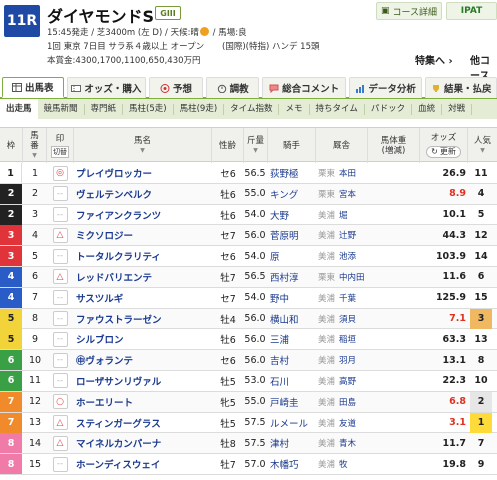 The image size is (497, 480). What do you see at coordinates (434, 59) in the screenshot?
I see `special-link: 特集へ ›` at bounding box center [434, 59].